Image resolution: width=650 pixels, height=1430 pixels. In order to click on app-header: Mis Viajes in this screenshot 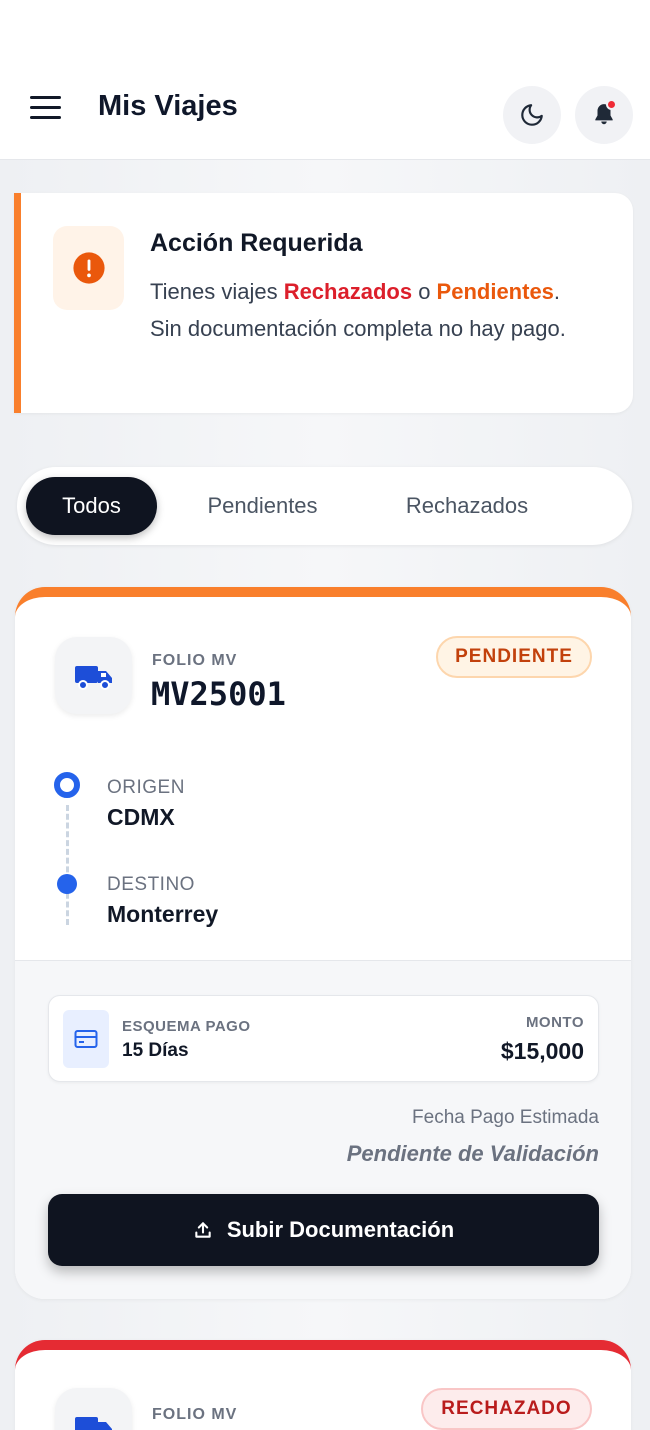, I will do `click(325, 112)`.